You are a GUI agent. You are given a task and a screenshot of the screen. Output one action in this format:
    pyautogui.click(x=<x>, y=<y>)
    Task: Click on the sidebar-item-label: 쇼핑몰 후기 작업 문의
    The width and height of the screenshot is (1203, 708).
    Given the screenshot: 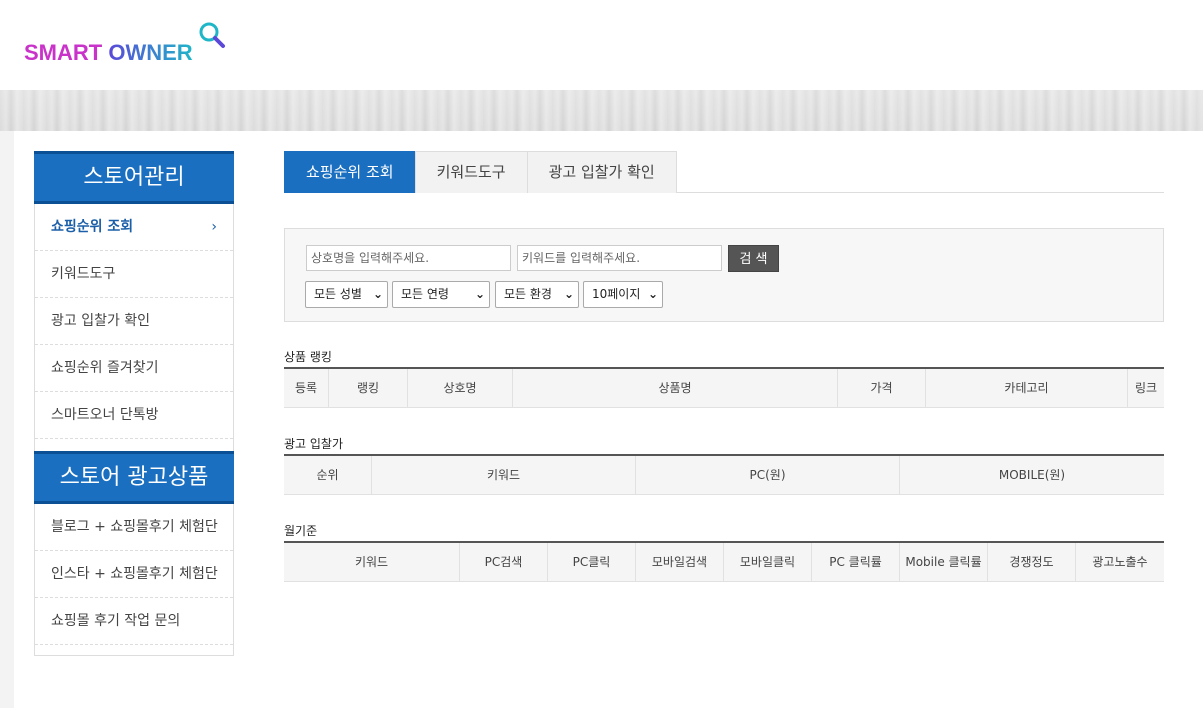 What is the action you would take?
    pyautogui.click(x=116, y=621)
    